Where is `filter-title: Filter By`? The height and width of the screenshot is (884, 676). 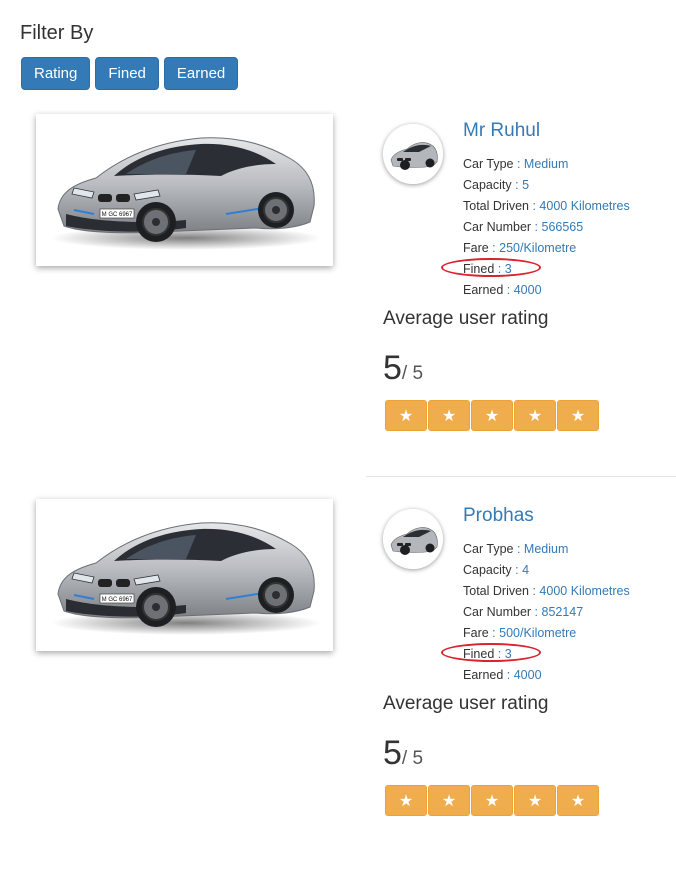 filter-title: Filter By is located at coordinates (57, 33).